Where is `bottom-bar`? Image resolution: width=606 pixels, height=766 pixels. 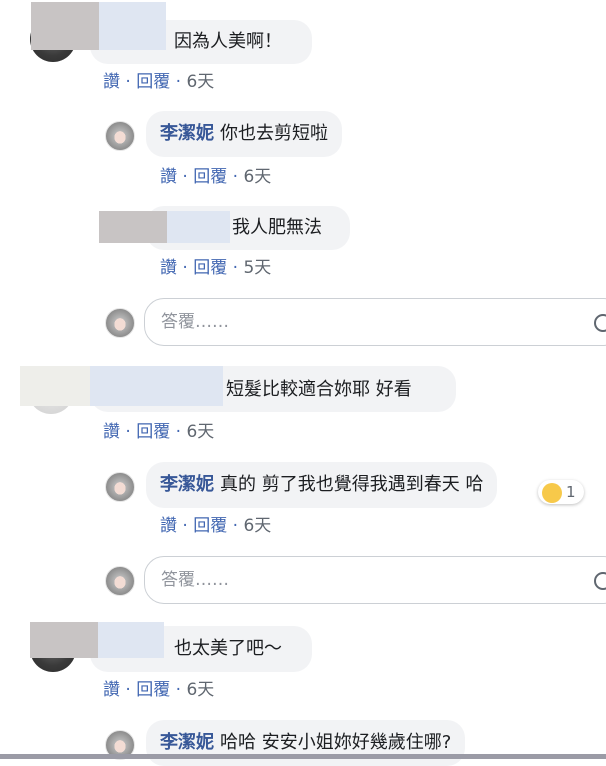
bottom-bar is located at coordinates (303, 756).